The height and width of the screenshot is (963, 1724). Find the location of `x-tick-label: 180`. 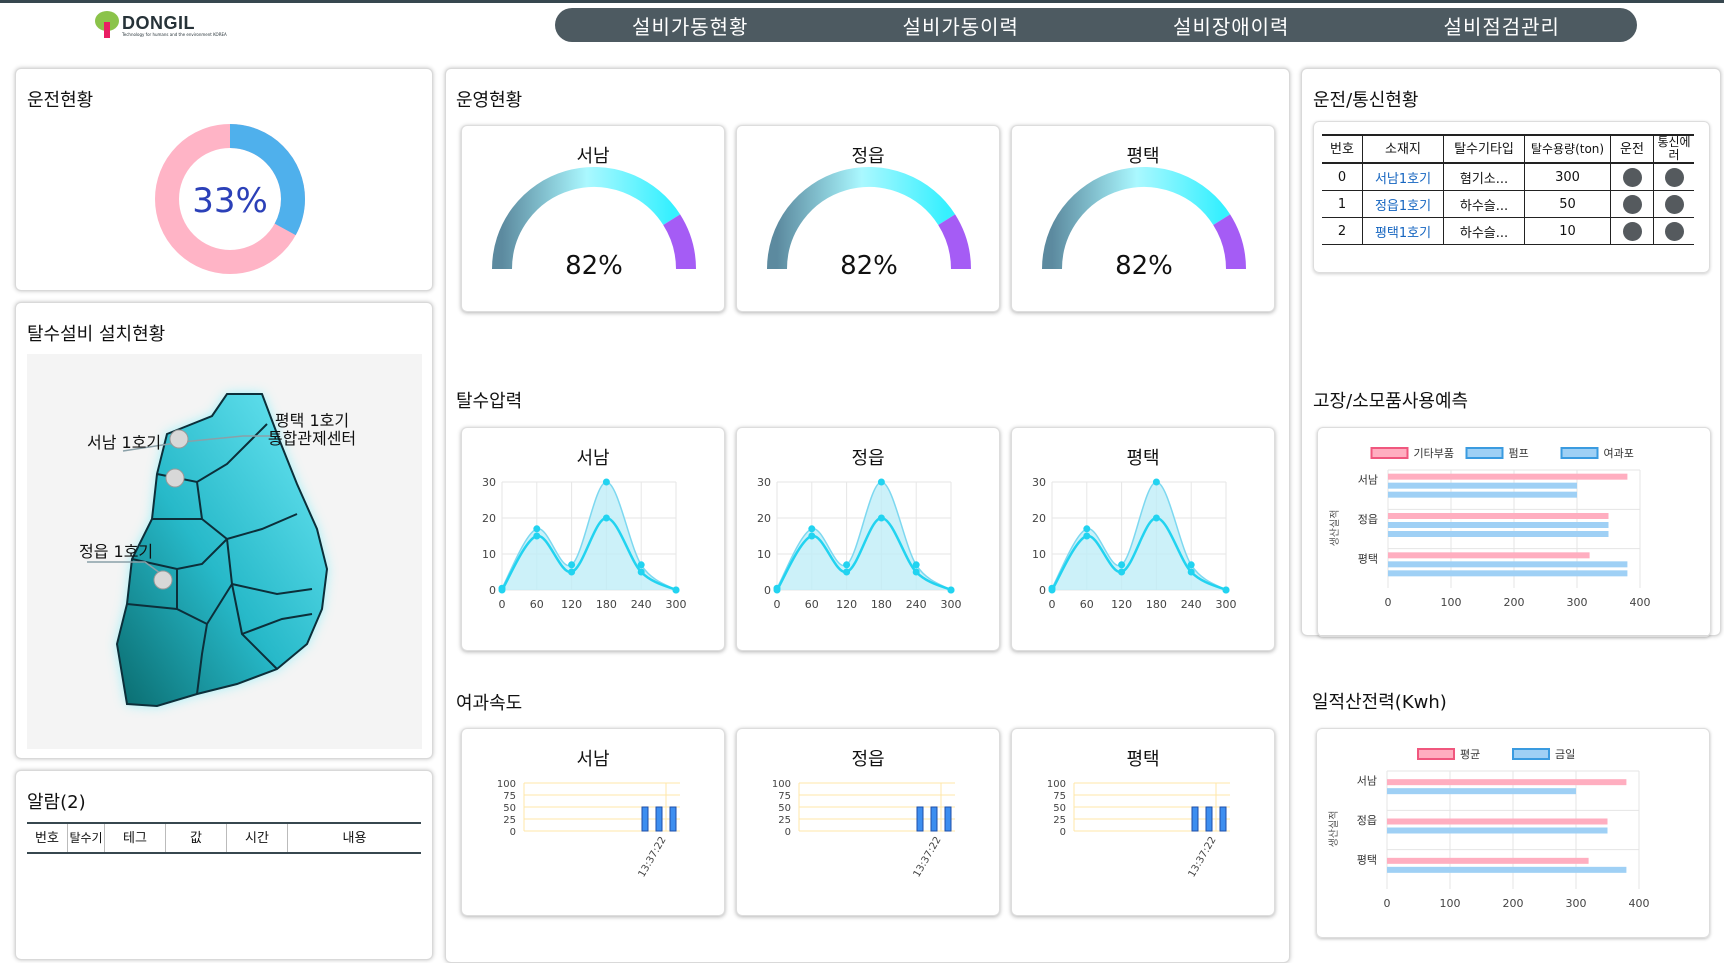

x-tick-label: 180 is located at coordinates (881, 604).